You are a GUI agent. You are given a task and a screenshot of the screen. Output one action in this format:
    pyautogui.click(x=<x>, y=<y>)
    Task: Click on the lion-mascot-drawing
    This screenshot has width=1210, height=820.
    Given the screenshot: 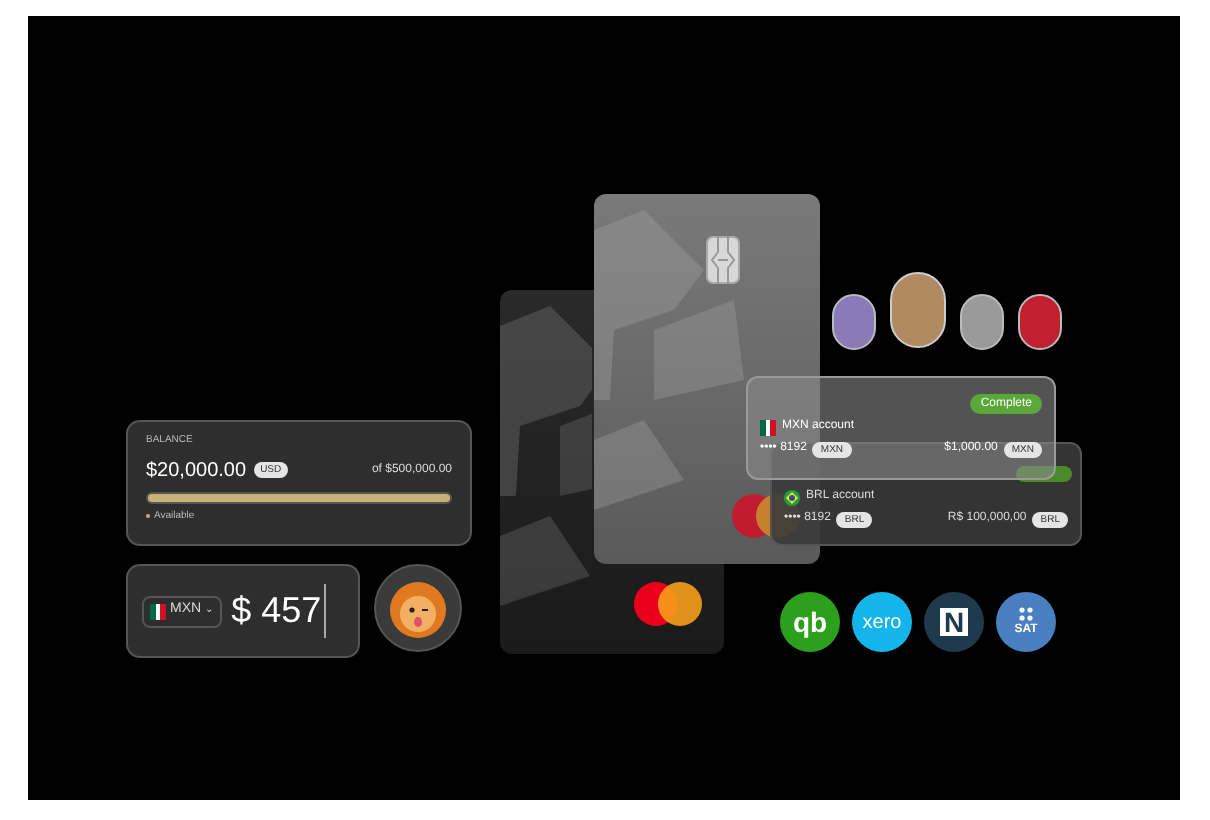 What is the action you would take?
    pyautogui.click(x=418, y=608)
    